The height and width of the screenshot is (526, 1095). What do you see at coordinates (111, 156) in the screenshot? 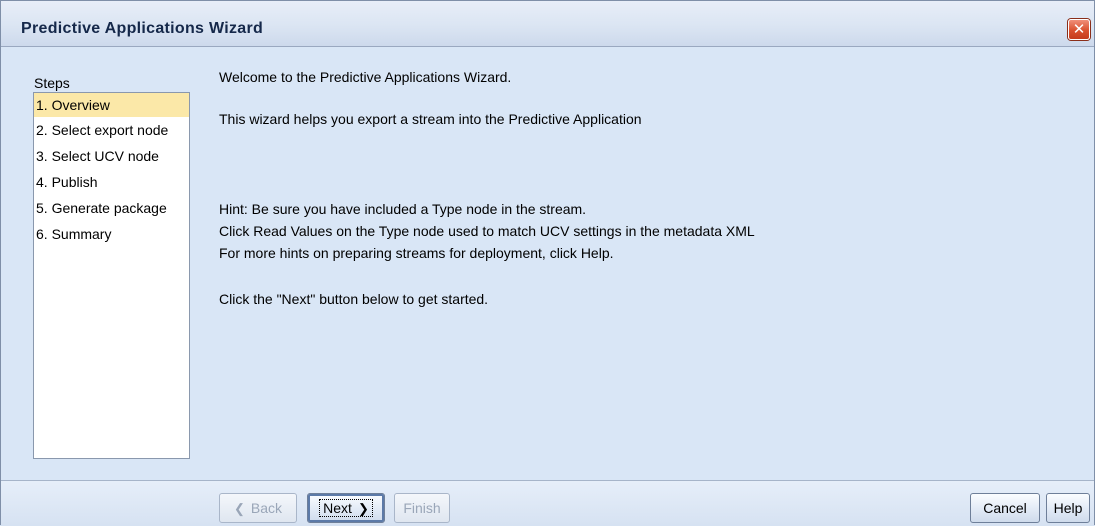
I see `step-item-select-ucv-node: 3. Select UCV node` at bounding box center [111, 156].